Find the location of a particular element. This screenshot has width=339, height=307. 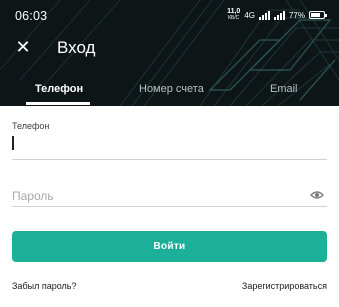

eye-icon is located at coordinates (317, 195).